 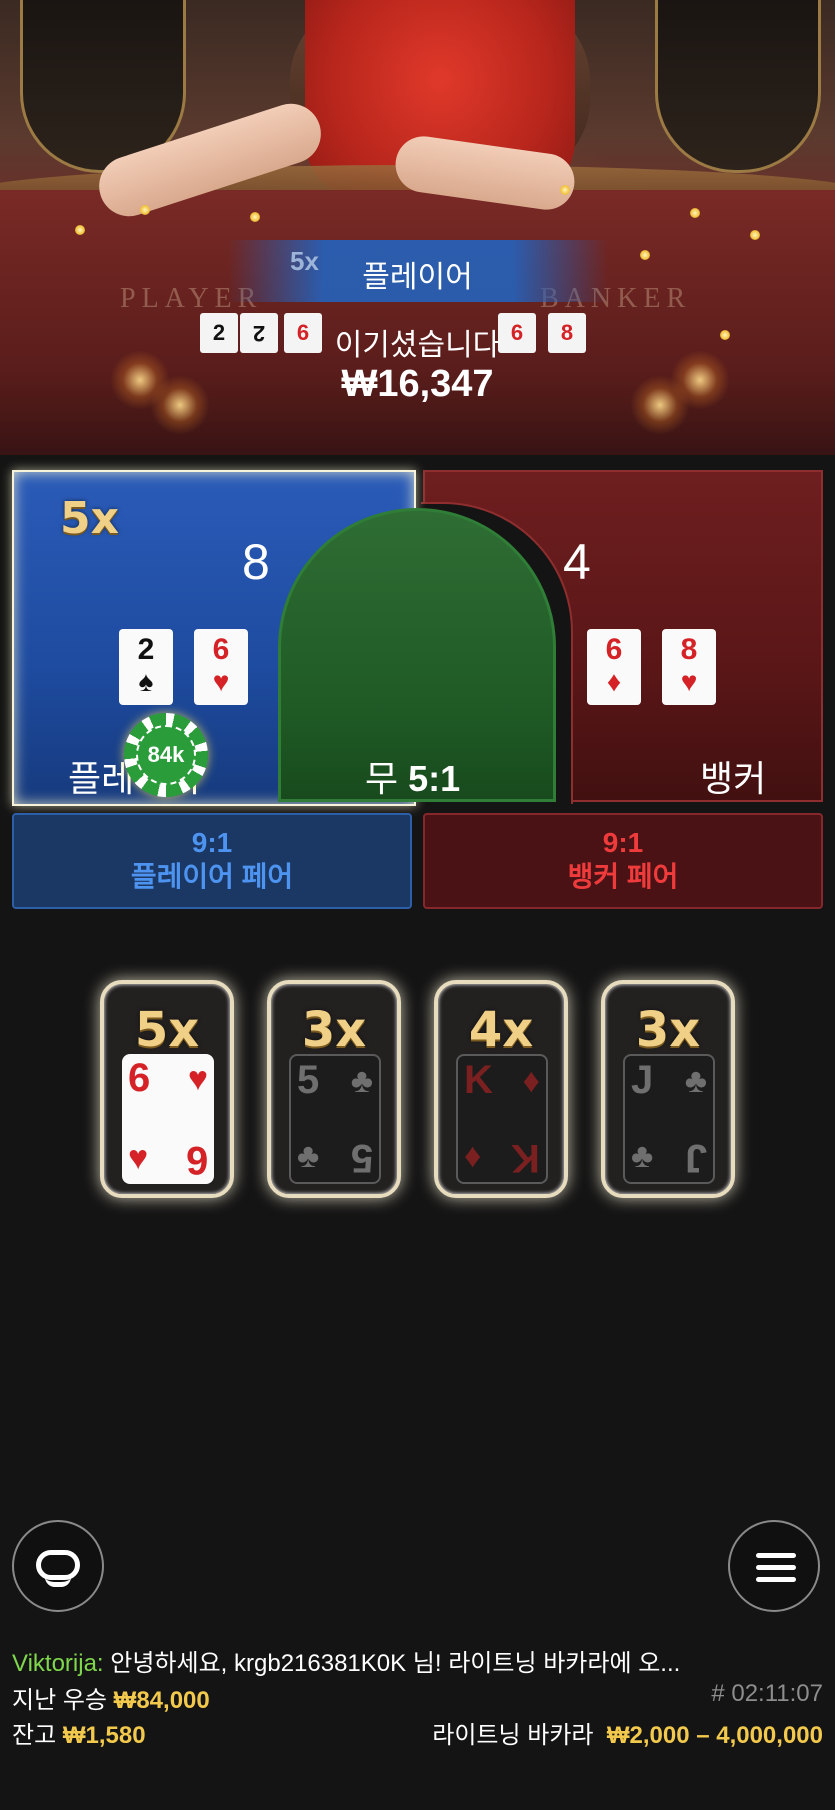 I want to click on lightning-card: 3x J ♣ ♣ J, so click(x=668, y=1089).